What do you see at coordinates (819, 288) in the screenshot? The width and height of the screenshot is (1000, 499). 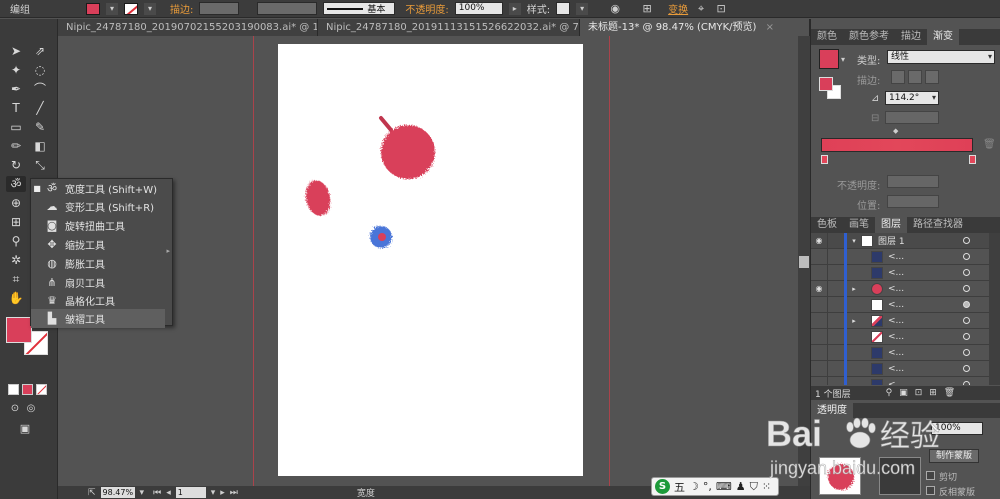 I see `visibility-eye-icon: ◉` at bounding box center [819, 288].